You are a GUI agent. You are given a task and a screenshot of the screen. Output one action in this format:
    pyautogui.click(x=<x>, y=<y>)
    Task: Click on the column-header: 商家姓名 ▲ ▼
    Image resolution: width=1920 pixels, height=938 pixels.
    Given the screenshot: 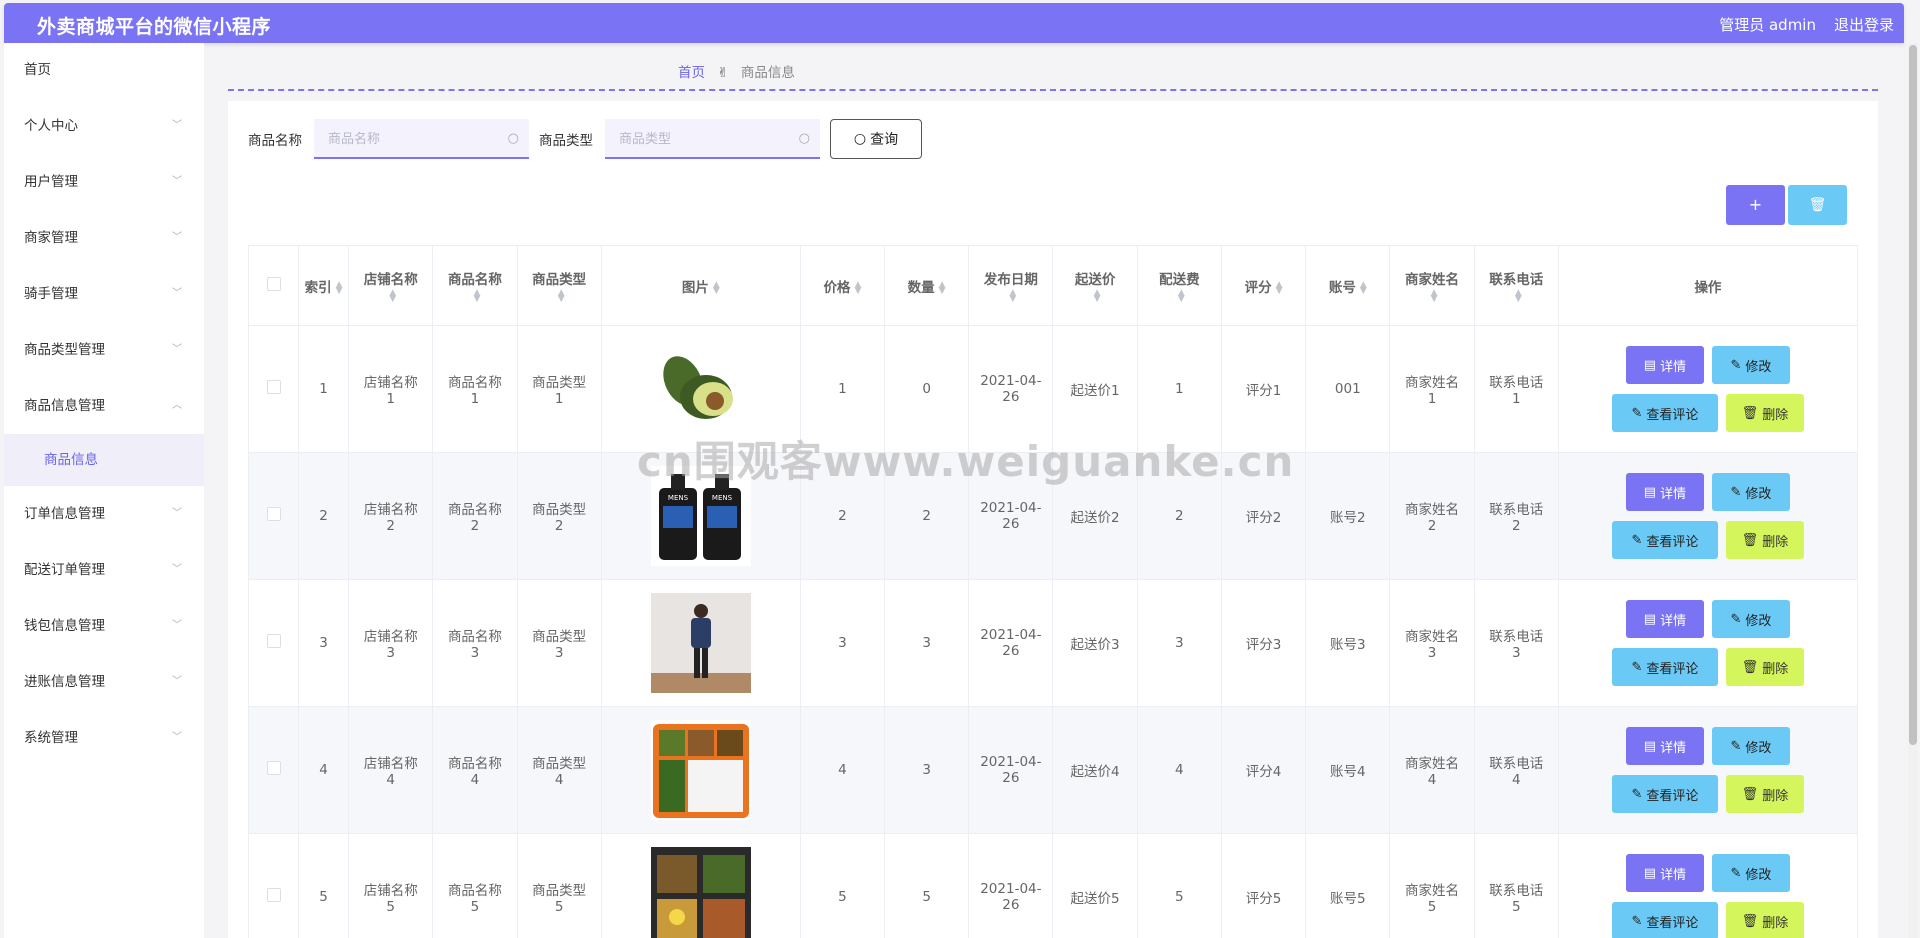 What is the action you would take?
    pyautogui.click(x=1432, y=285)
    